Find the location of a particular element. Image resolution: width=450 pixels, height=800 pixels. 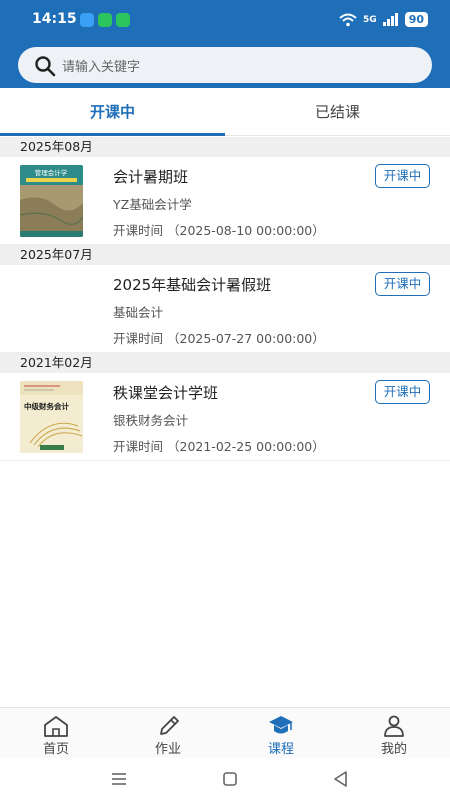

tab-finished: 已结课 is located at coordinates (337, 112).